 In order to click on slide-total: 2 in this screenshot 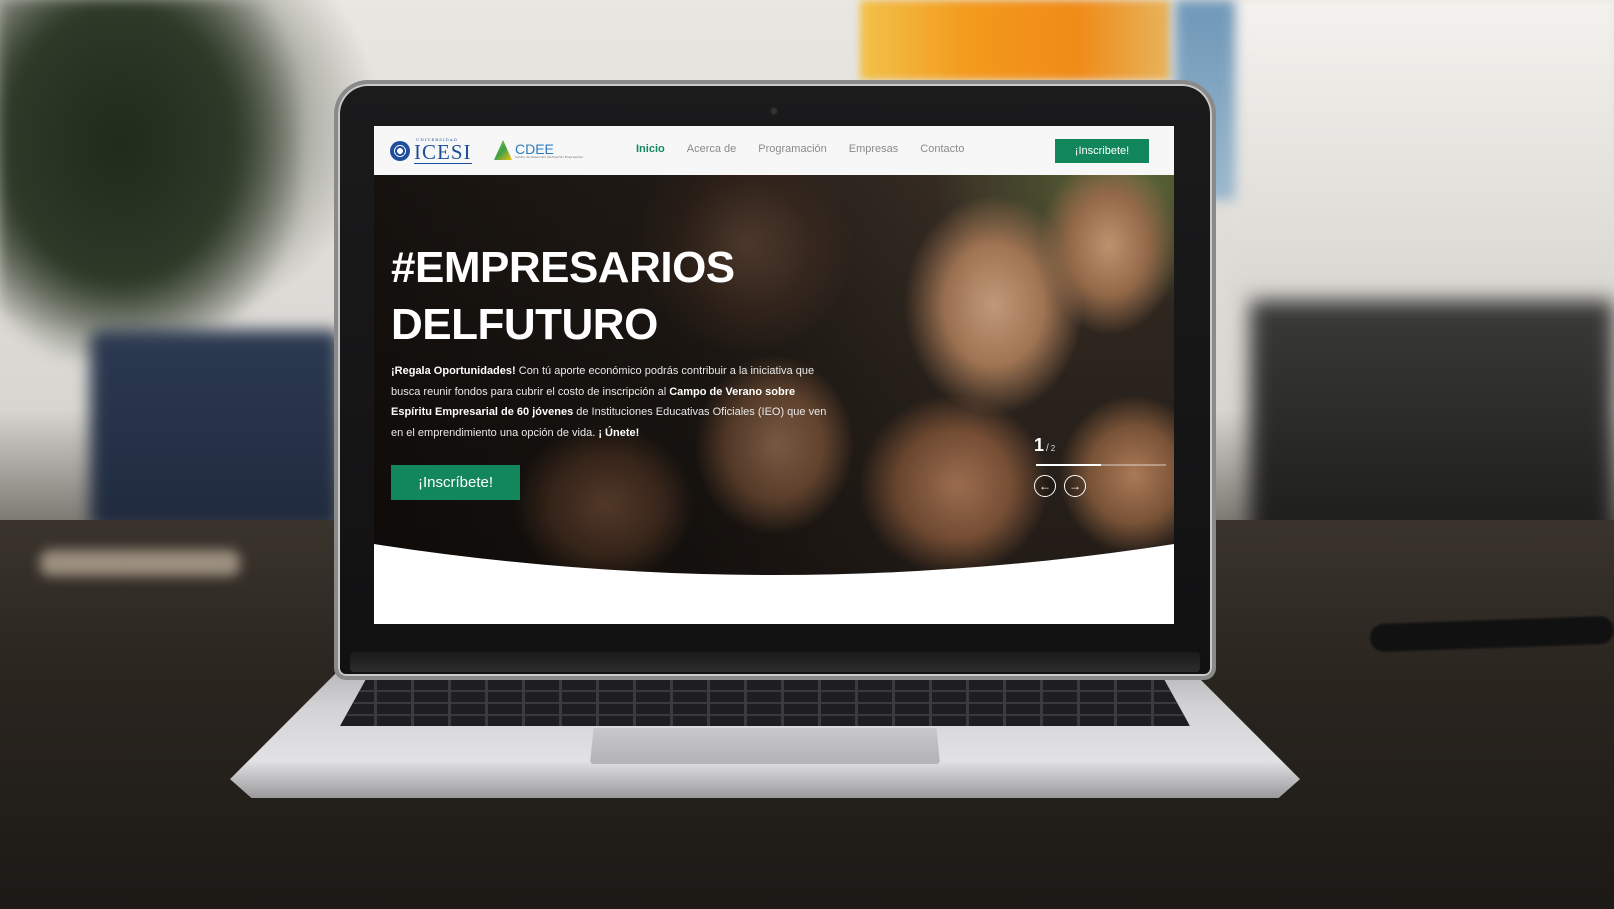, I will do `click(1053, 448)`.